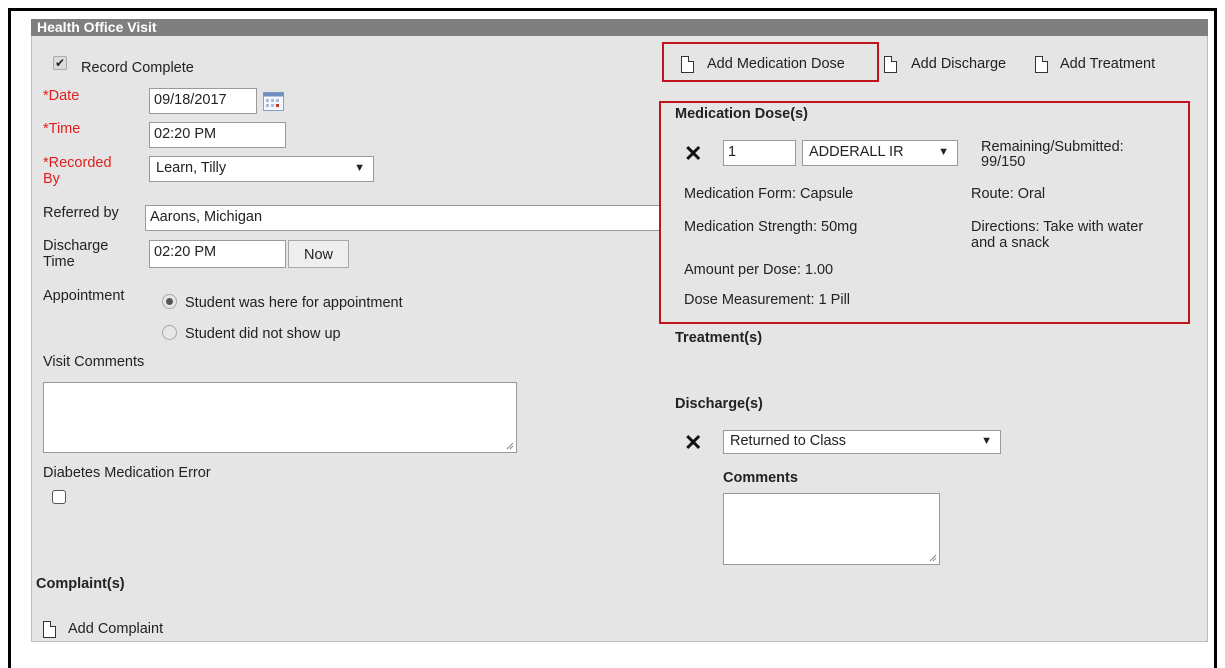 Image resolution: width=1225 pixels, height=668 pixels. Describe the element at coordinates (318, 254) in the screenshot. I see `now-button: Now` at that location.